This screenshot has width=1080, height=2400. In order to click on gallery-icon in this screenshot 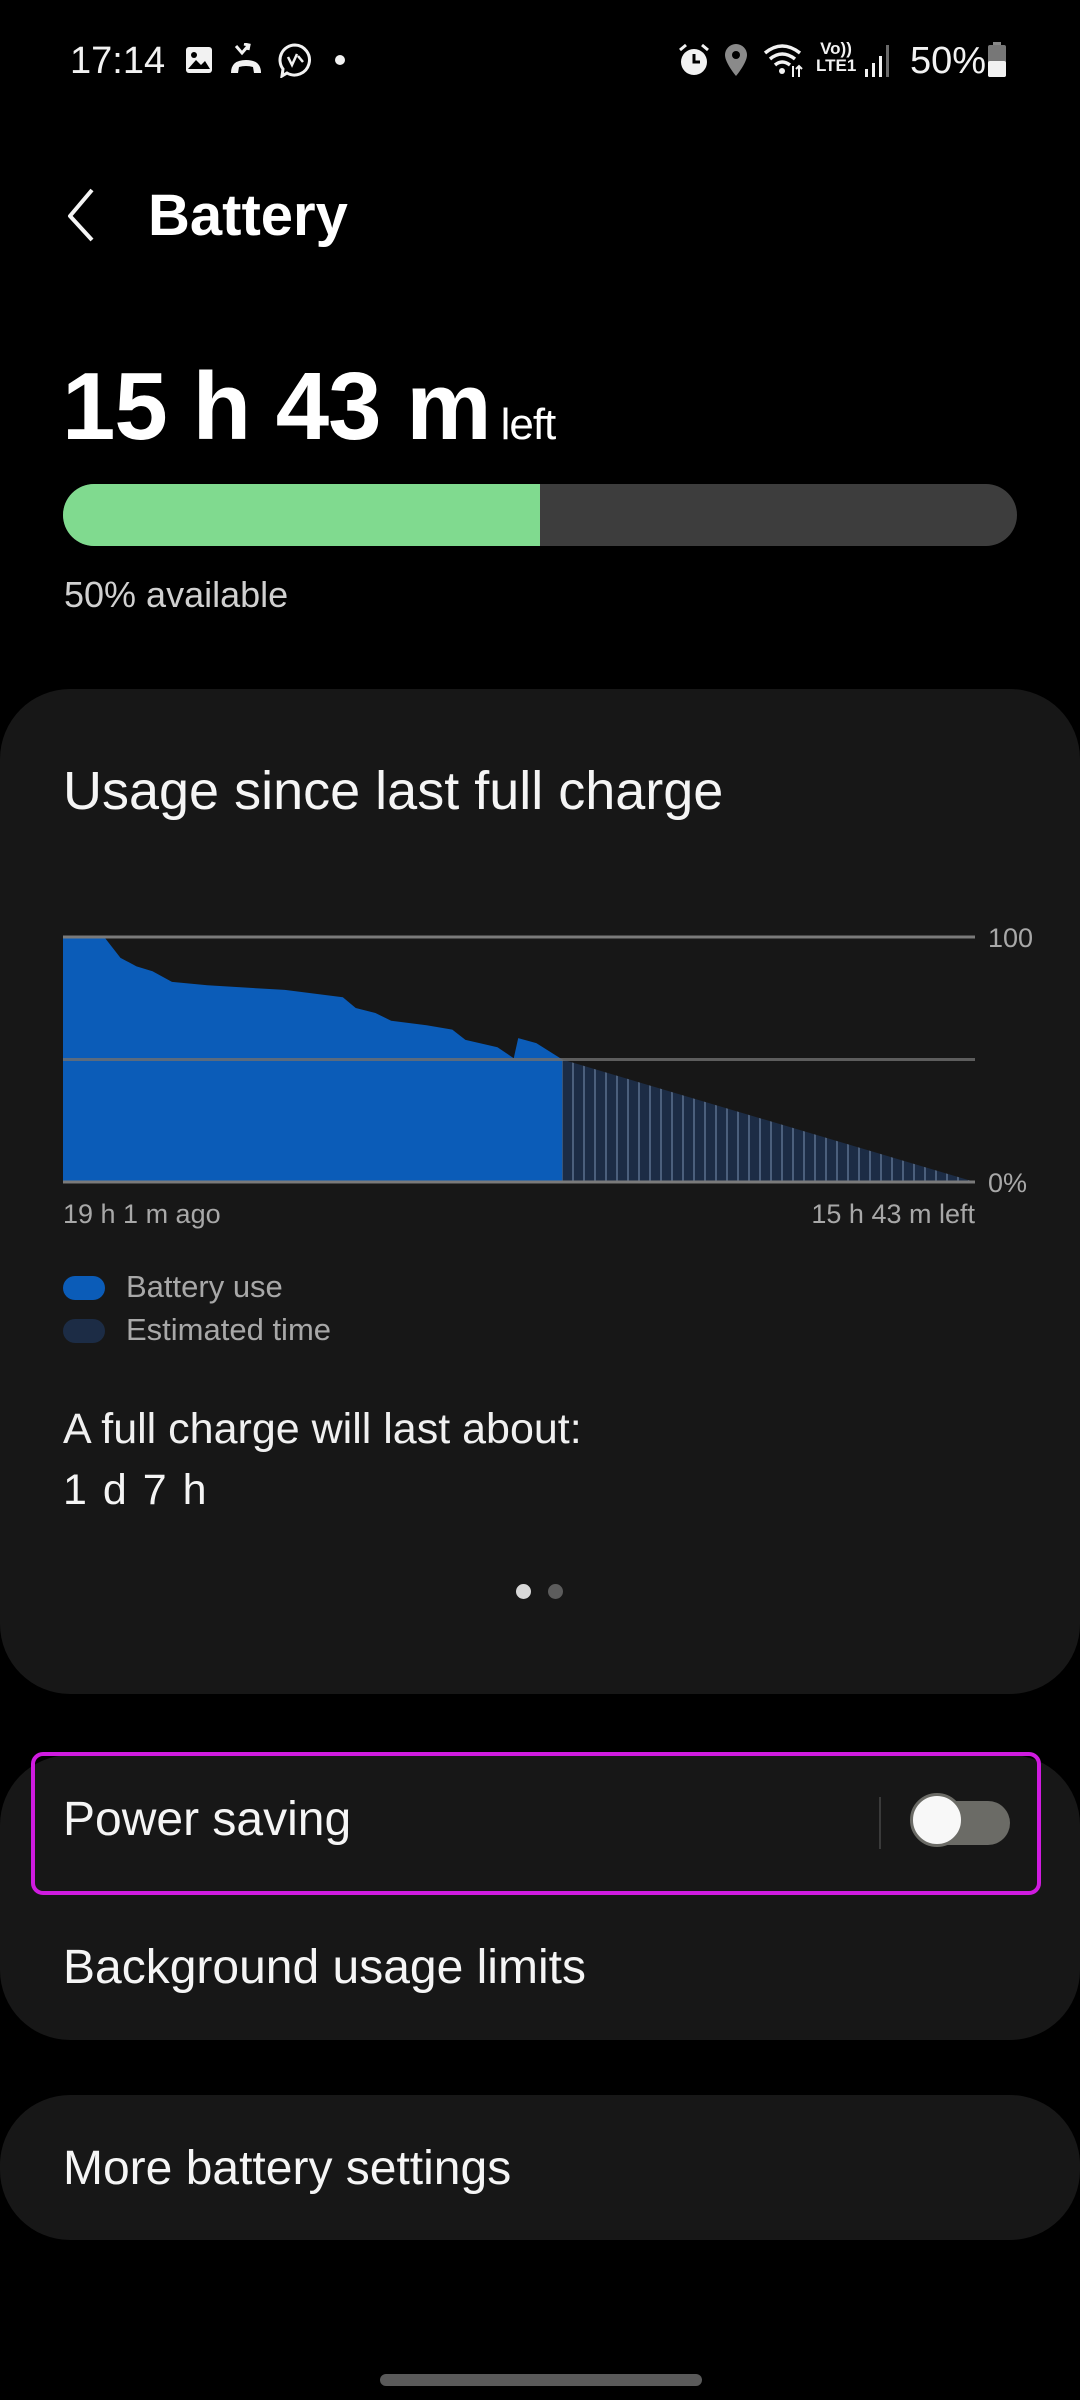, I will do `click(199, 60)`.